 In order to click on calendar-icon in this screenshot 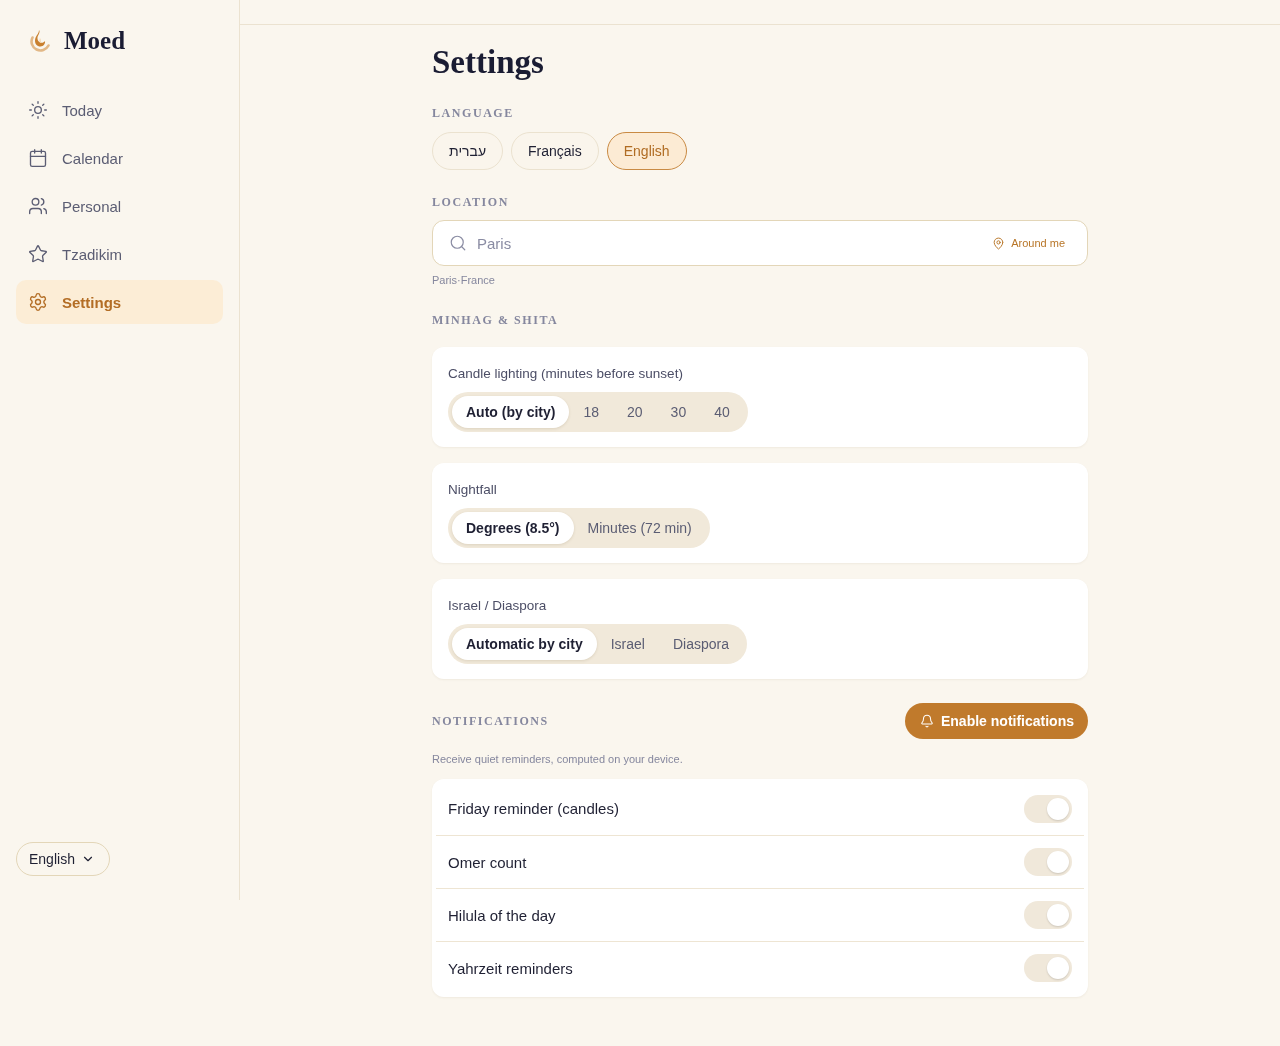, I will do `click(38, 158)`.